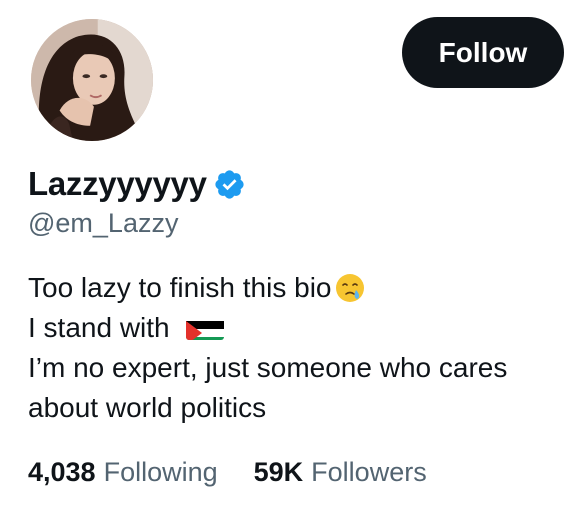 The image size is (578, 512). I want to click on bio-text: Too lazy to finish this bio, so click(180, 287).